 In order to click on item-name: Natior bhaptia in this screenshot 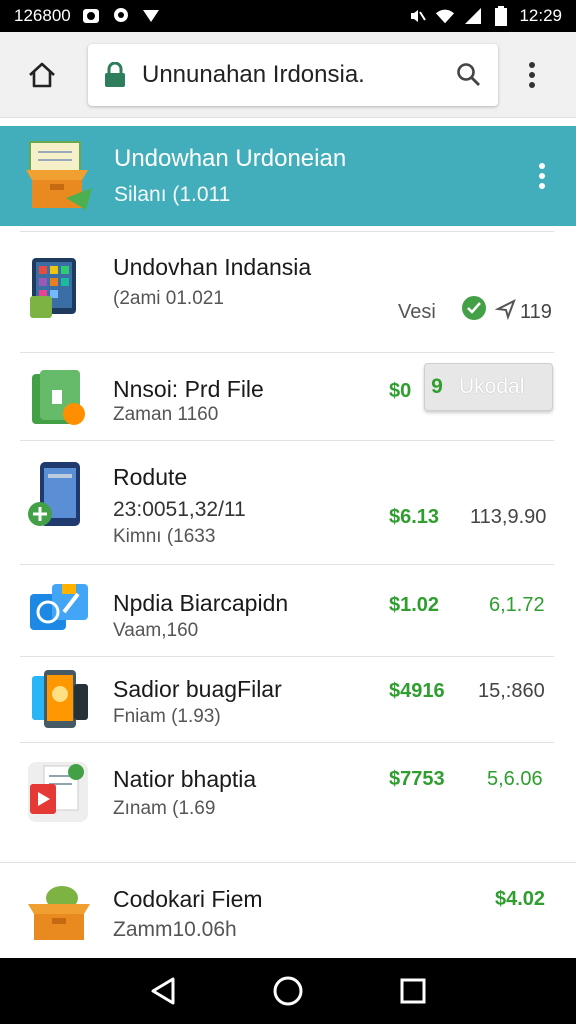, I will do `click(185, 779)`.